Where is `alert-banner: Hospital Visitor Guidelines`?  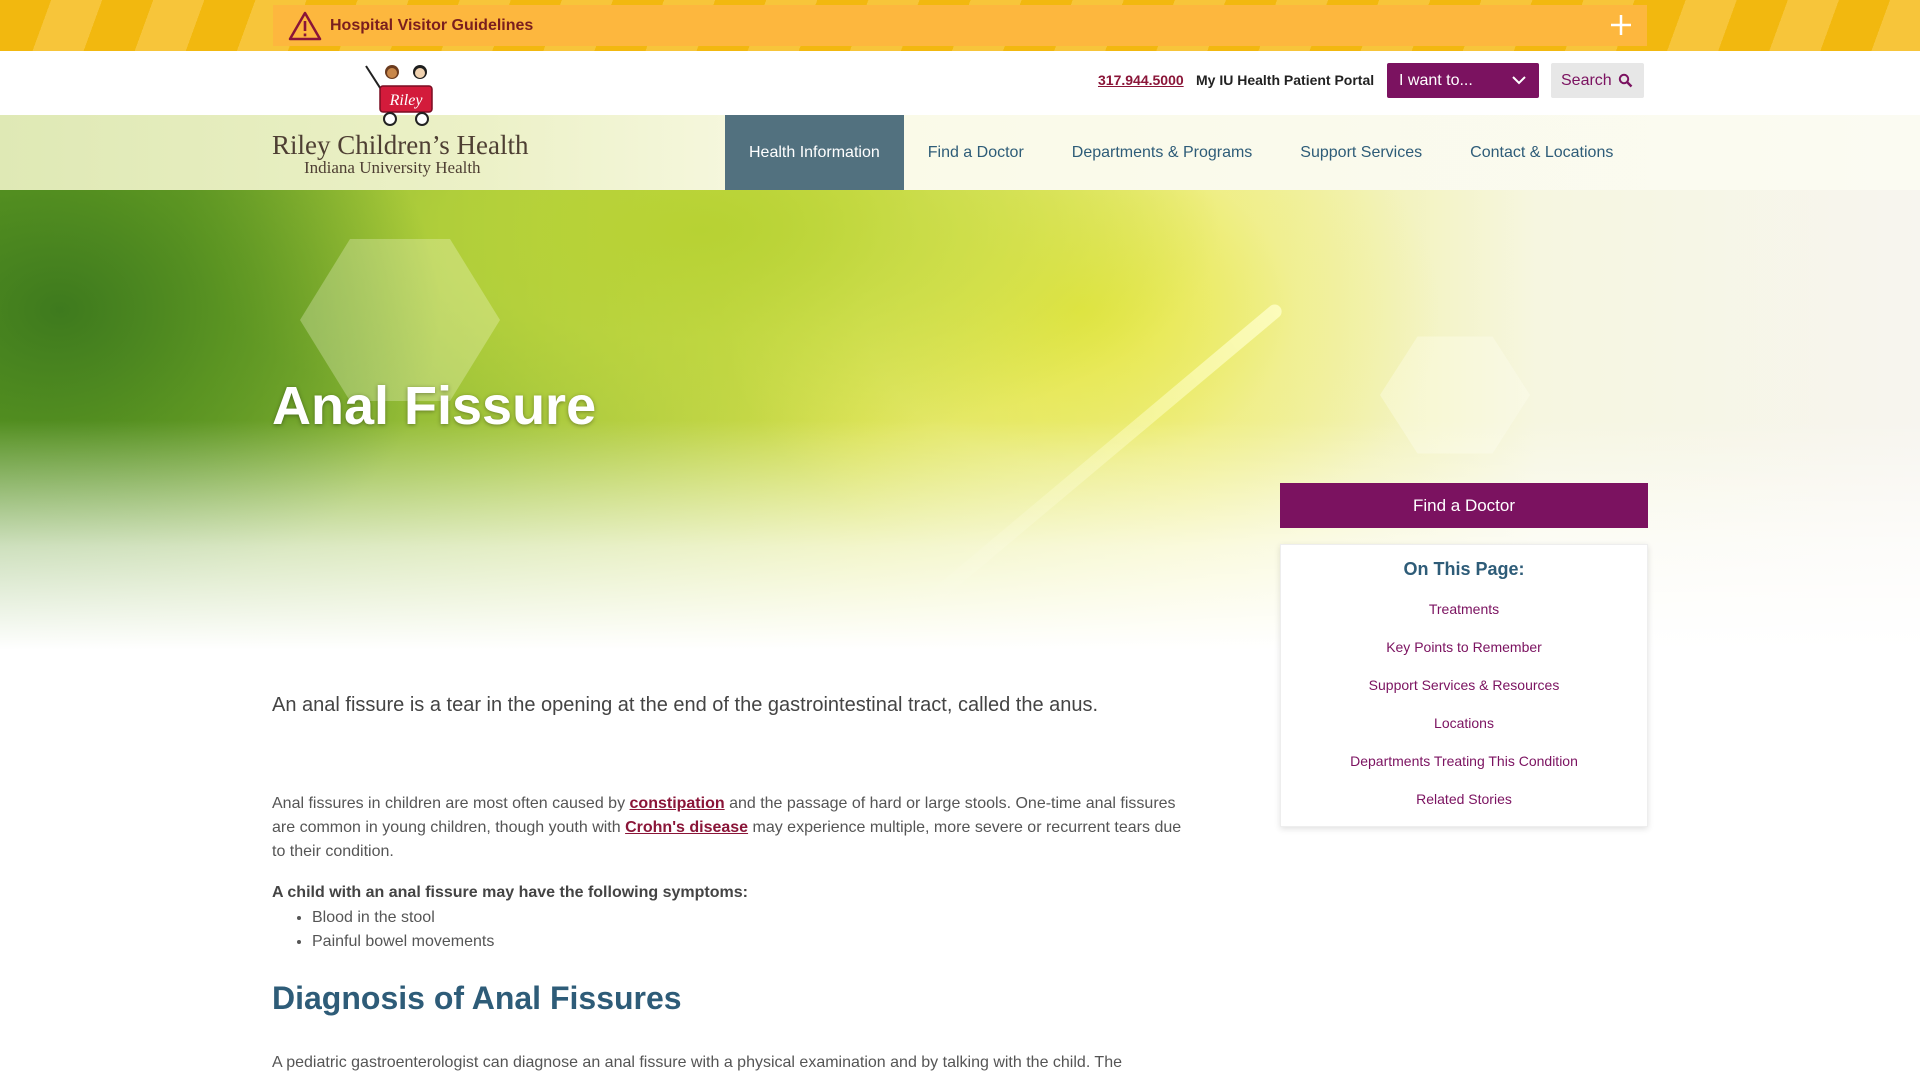
alert-banner: Hospital Visitor Guidelines is located at coordinates (960, 25).